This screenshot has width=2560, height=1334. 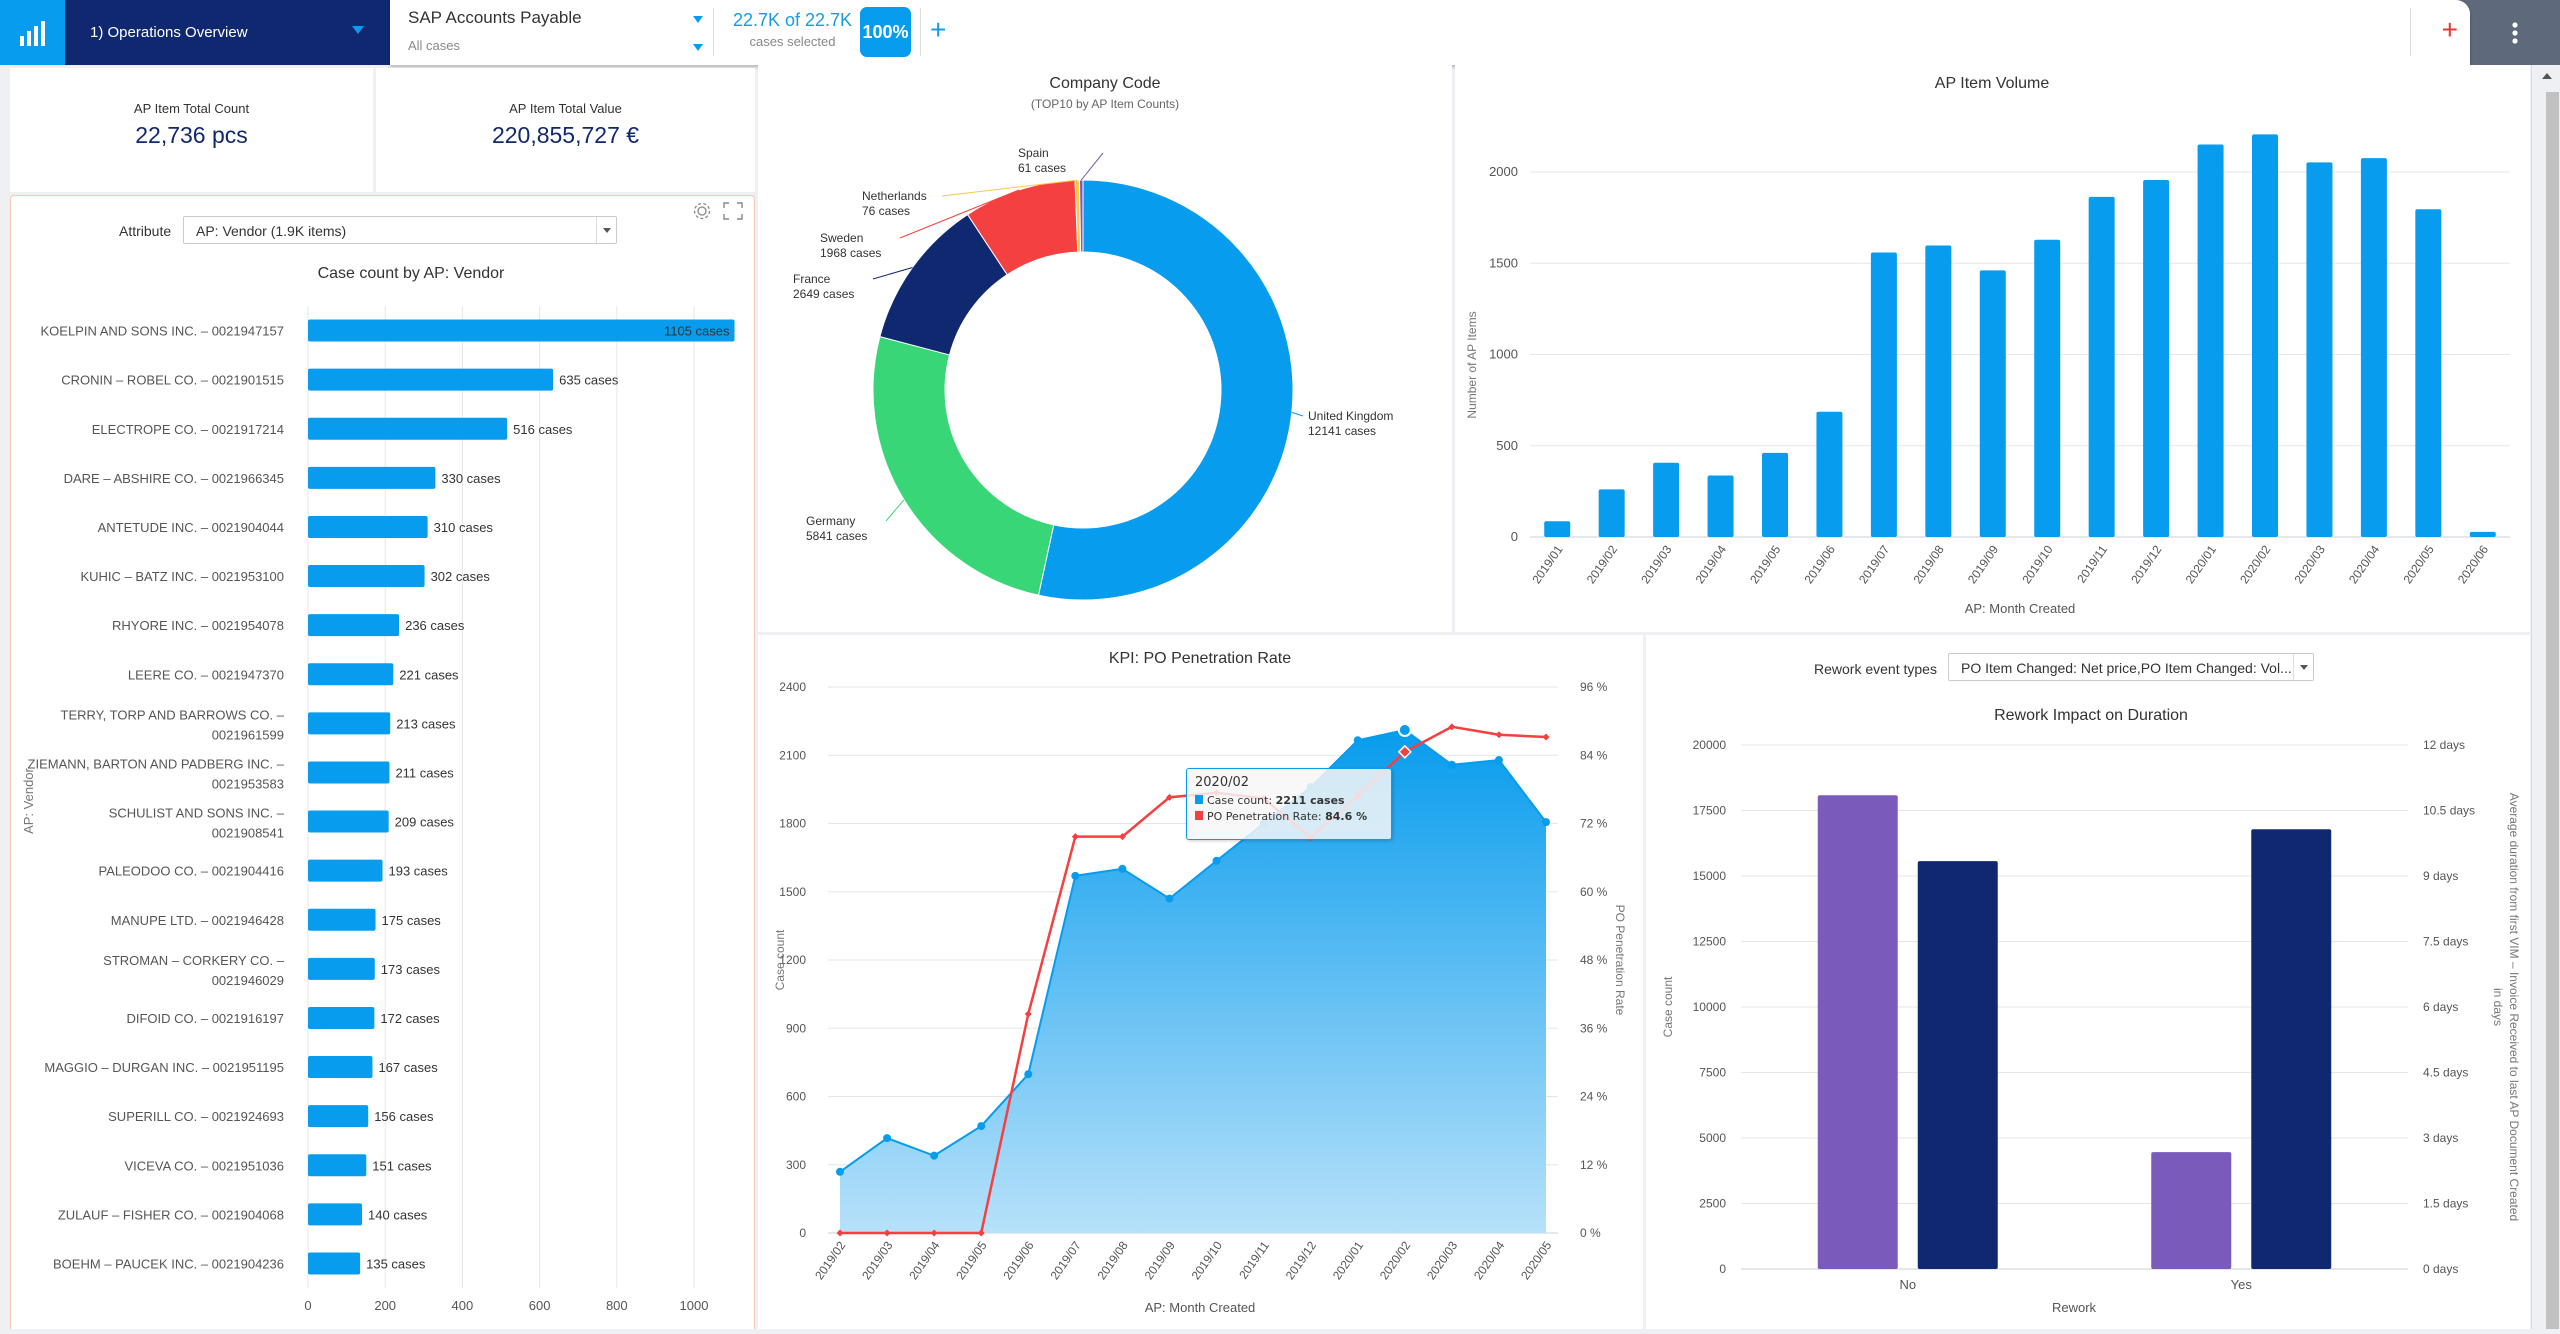 I want to click on add-filter-button: +, so click(x=938, y=30).